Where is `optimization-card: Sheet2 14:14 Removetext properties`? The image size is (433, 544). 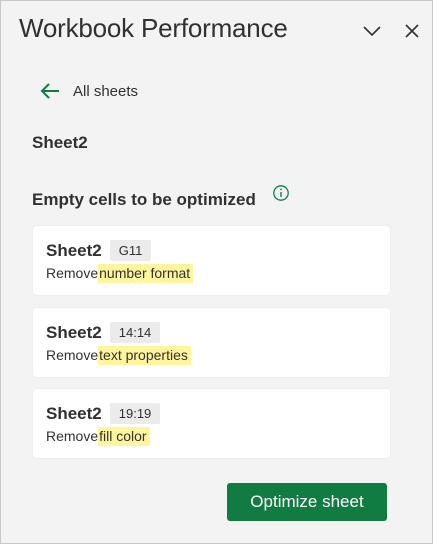
optimization-card: Sheet2 14:14 Removetext properties is located at coordinates (211, 342).